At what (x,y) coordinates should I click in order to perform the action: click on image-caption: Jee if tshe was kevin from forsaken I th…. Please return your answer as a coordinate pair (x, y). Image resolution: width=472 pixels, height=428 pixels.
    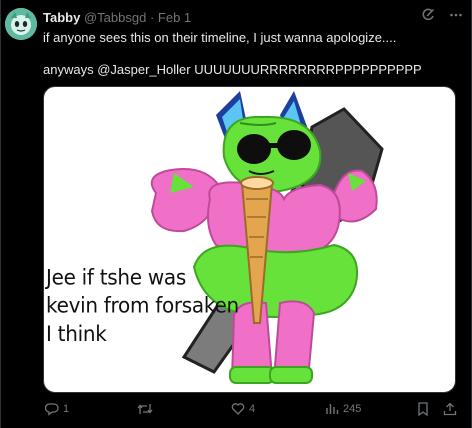
    Looking at the image, I should click on (142, 305).